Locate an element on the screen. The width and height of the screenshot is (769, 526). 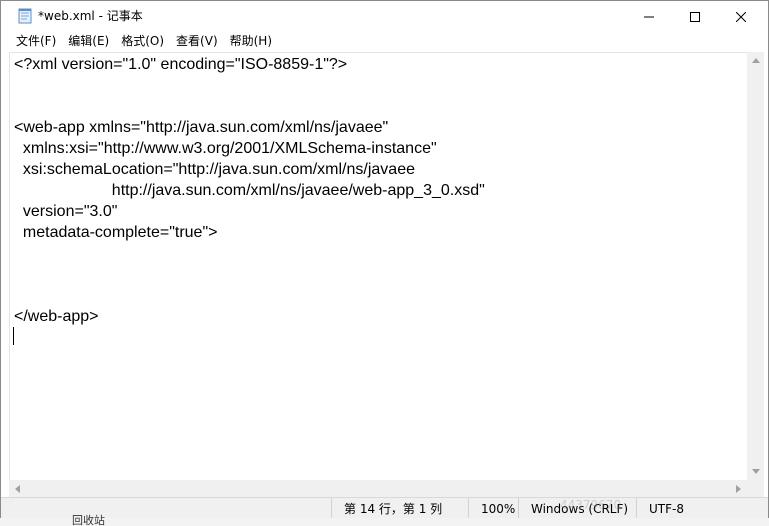
vertical-scrollbar is located at coordinates (755, 266).